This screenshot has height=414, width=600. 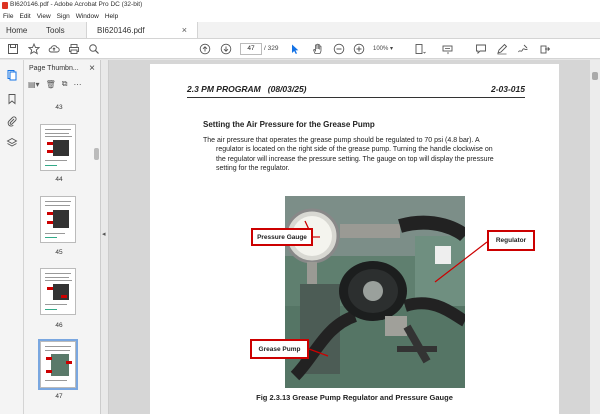 I want to click on page-total: / 329, so click(x=271, y=48).